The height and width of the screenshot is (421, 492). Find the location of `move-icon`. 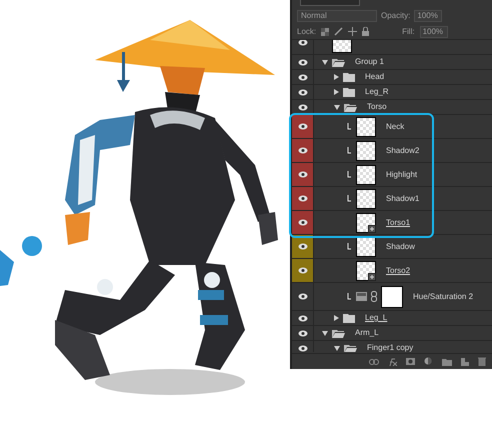

move-icon is located at coordinates (353, 31).